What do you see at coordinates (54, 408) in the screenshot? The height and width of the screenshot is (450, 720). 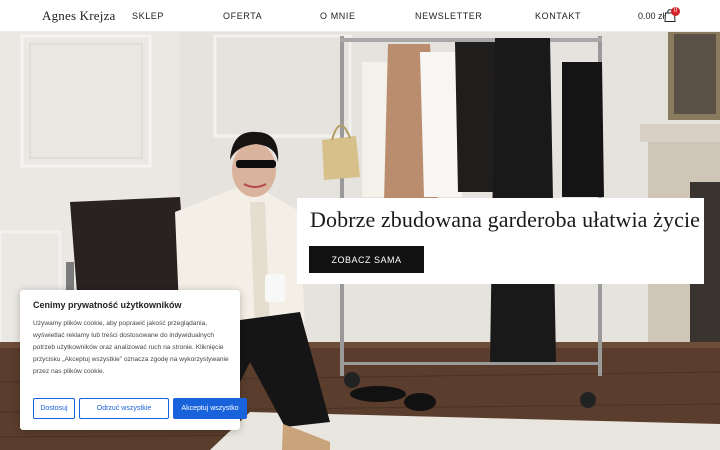 I see `customize-button: Dostosuj` at bounding box center [54, 408].